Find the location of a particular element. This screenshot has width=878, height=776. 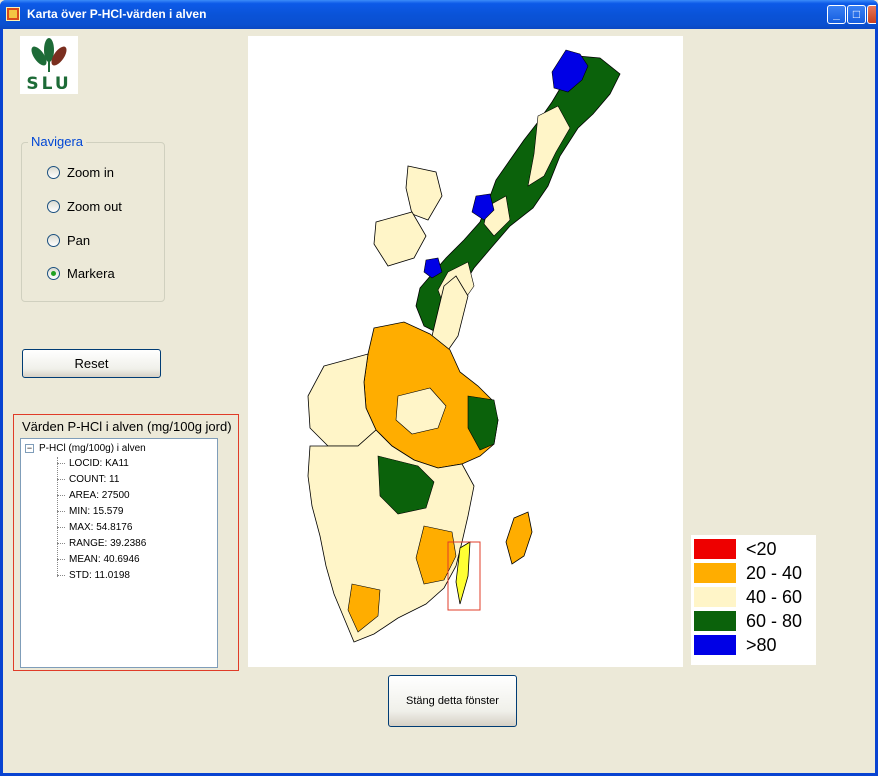

radio-markera: Markera is located at coordinates (81, 273).